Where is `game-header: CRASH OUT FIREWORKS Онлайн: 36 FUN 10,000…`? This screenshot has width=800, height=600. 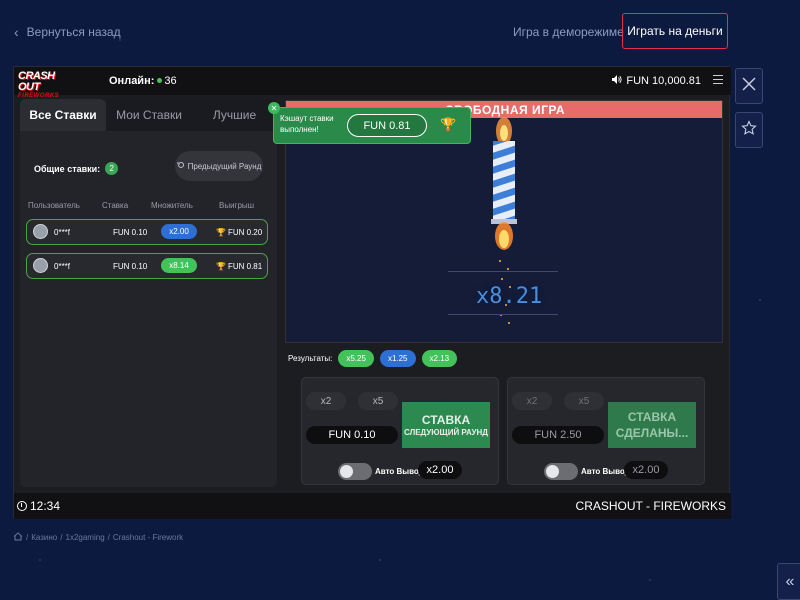 game-header: CRASH OUT FIREWORKS Онлайн: 36 FUN 10,000… is located at coordinates (372, 83).